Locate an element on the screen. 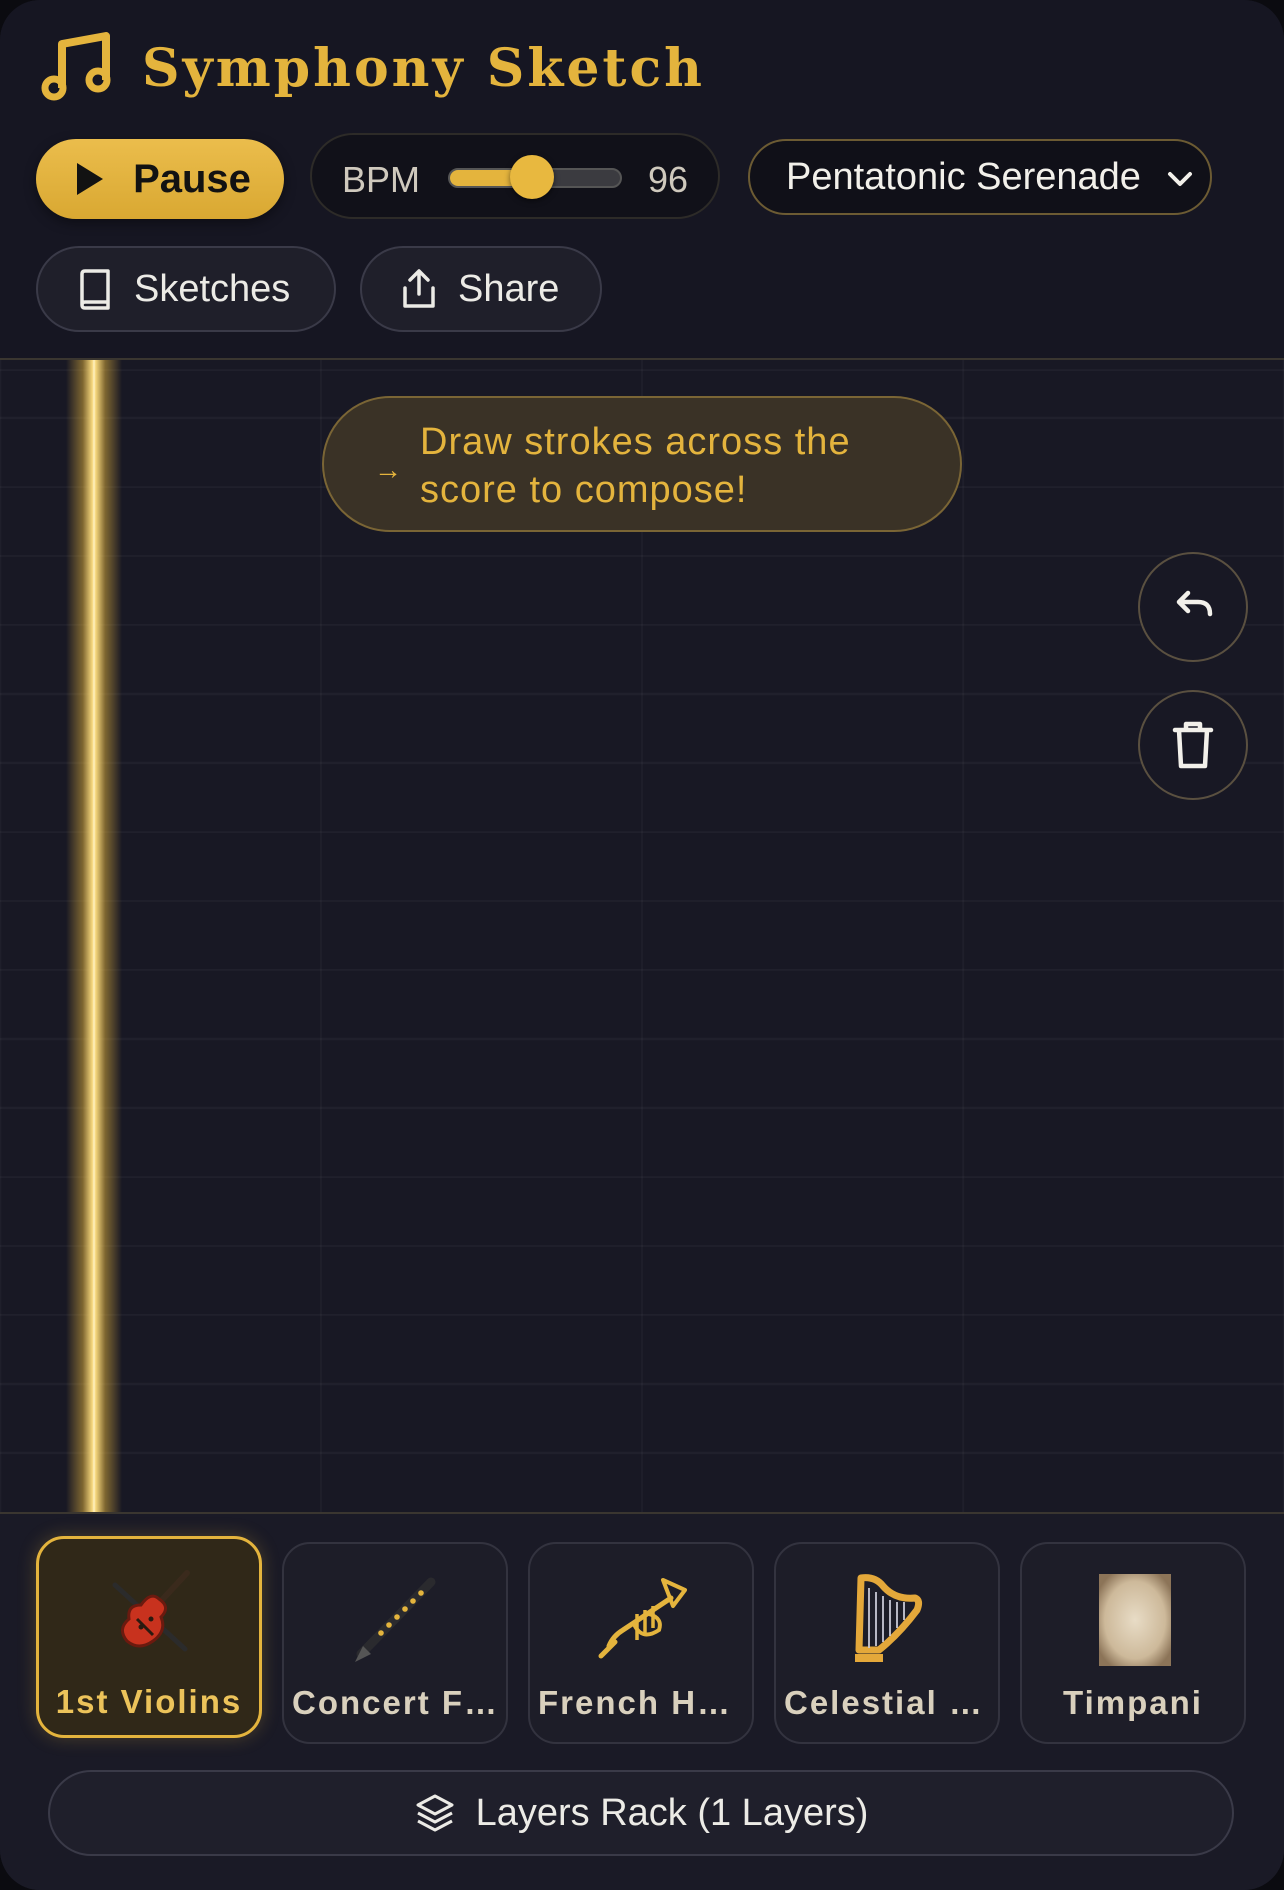  instrument-card-horn: French Horn is located at coordinates (641, 1643).